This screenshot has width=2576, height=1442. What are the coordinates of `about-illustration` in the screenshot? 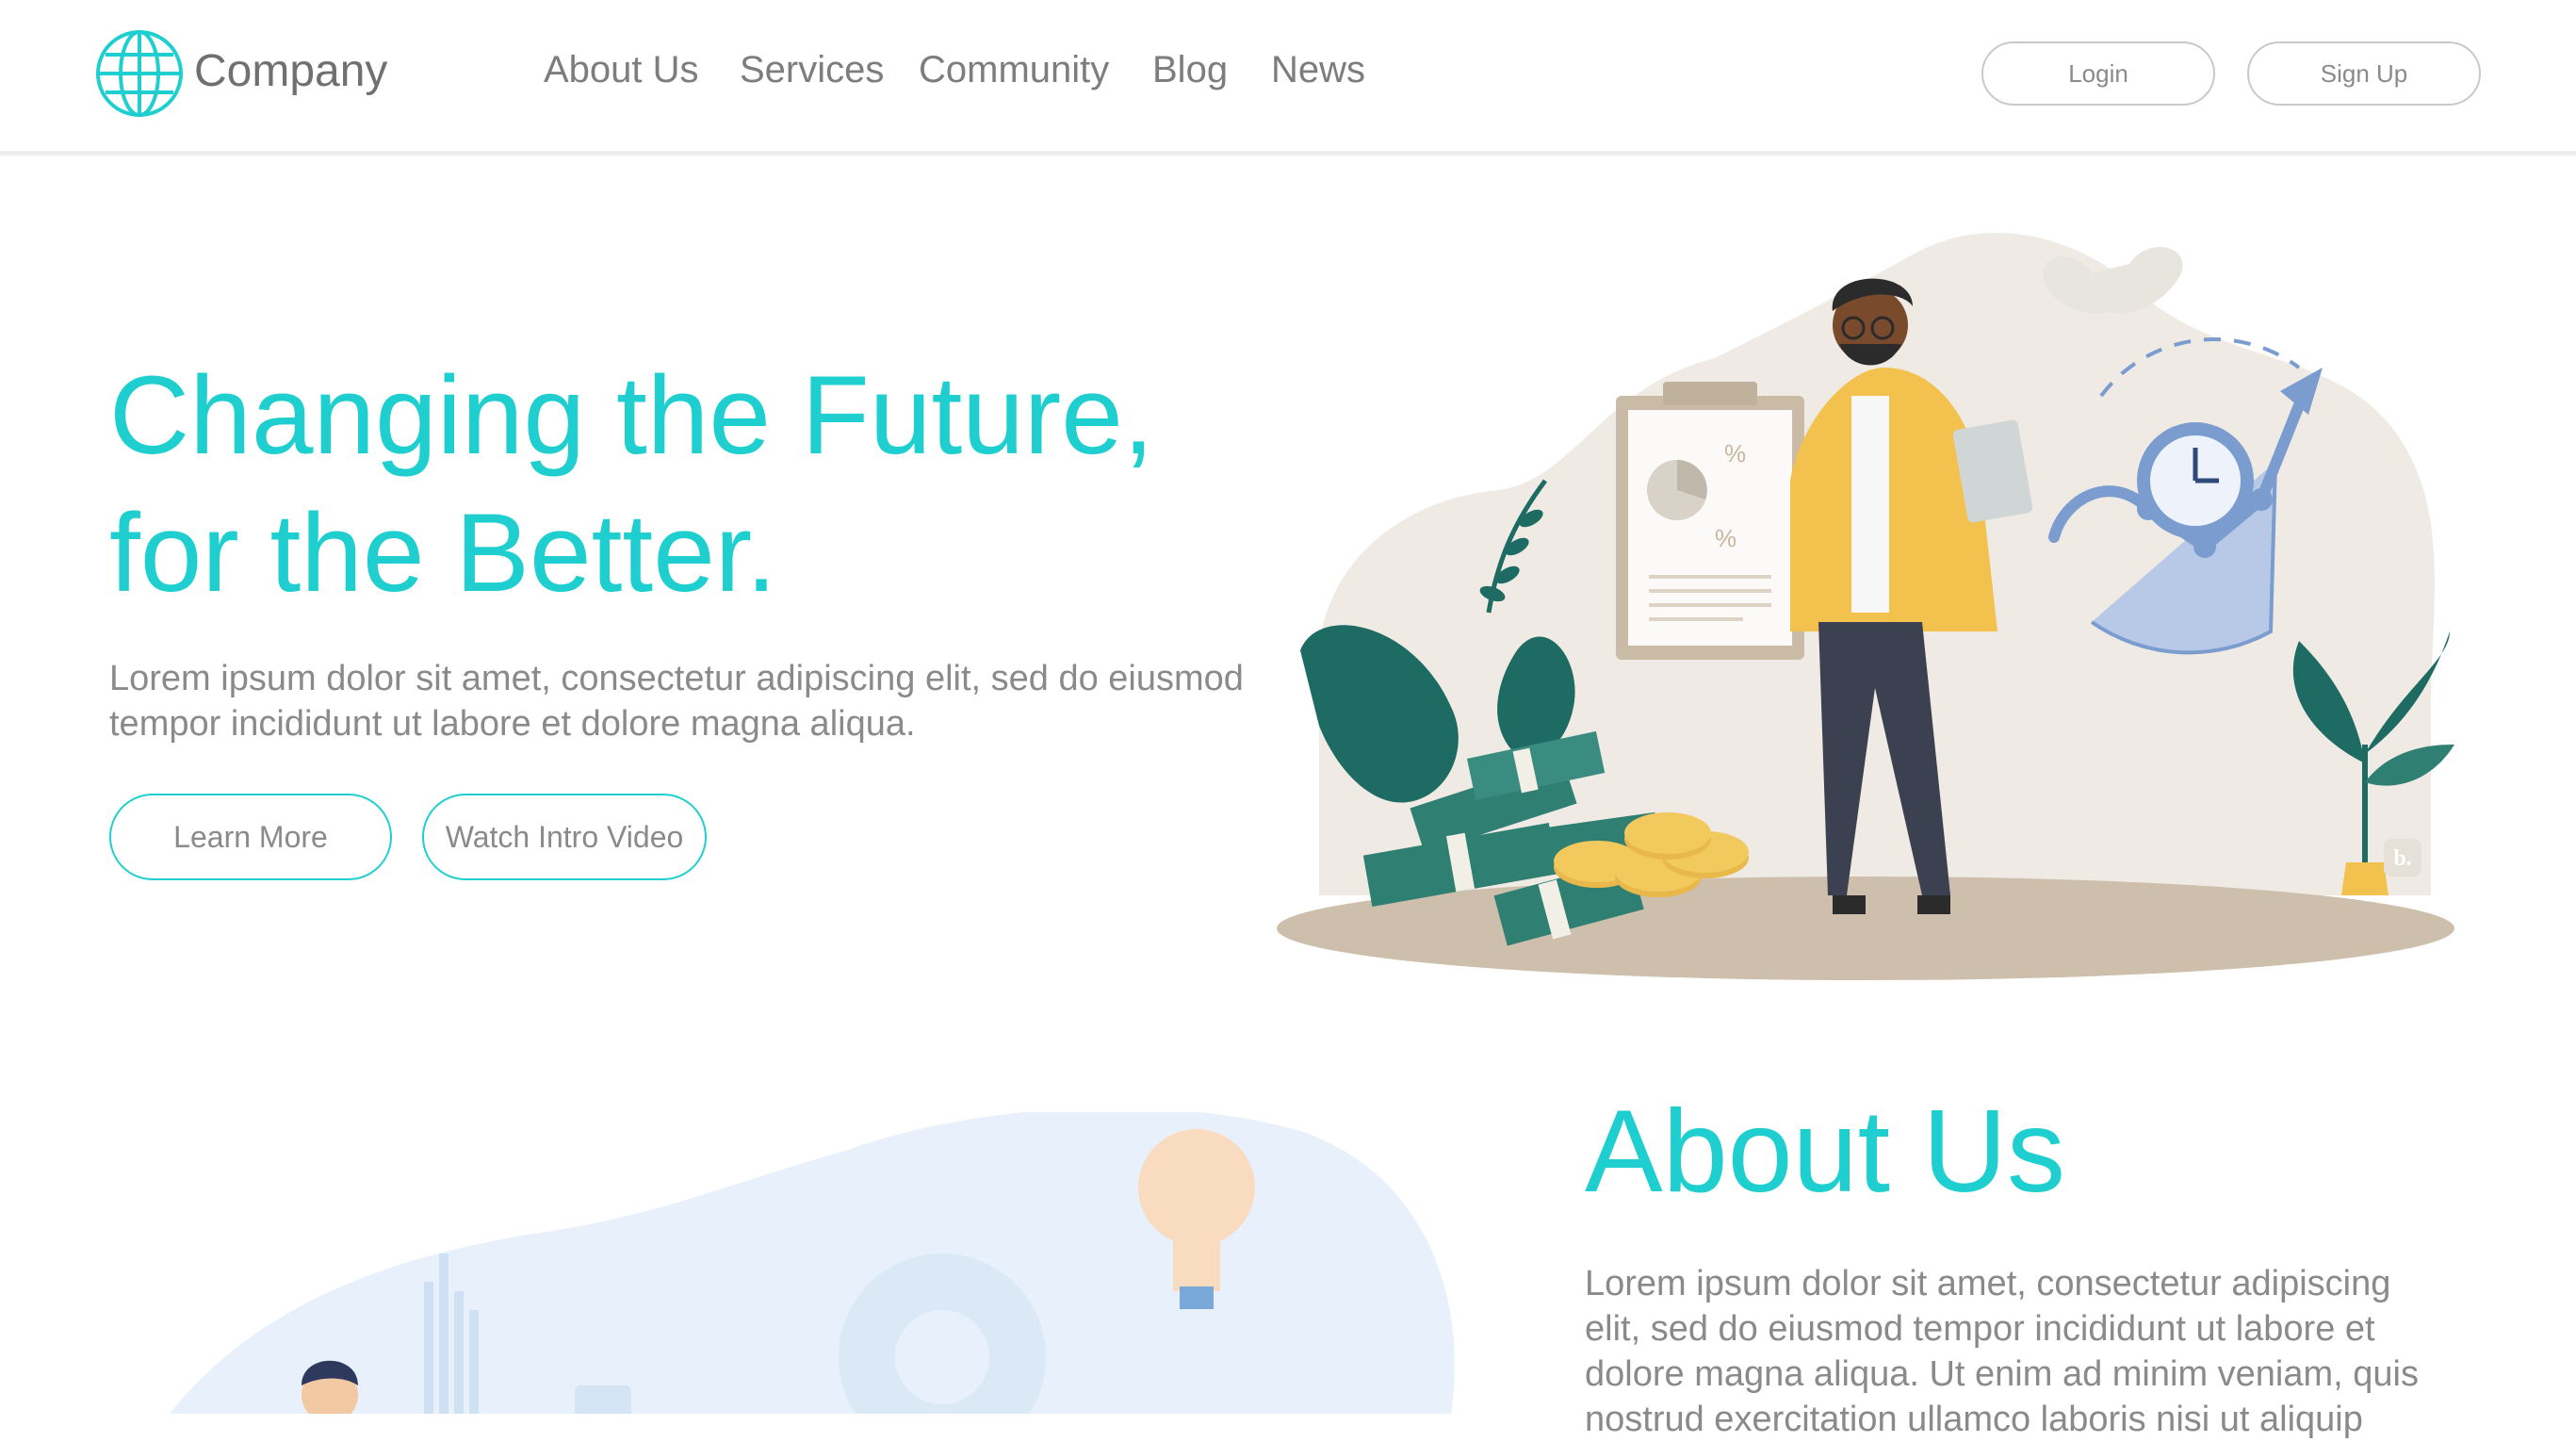 It's located at (812, 1263).